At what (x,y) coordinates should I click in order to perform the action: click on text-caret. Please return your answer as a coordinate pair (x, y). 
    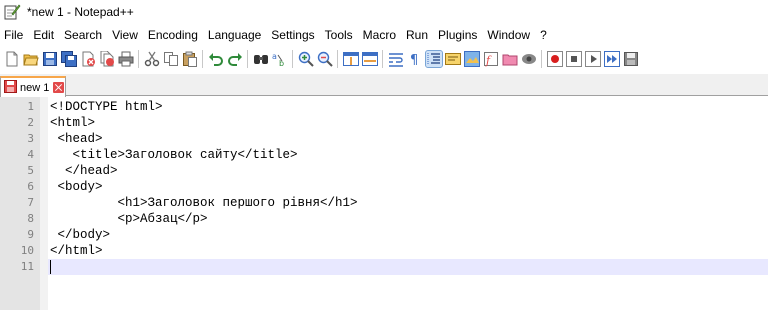
    Looking at the image, I should click on (50, 267).